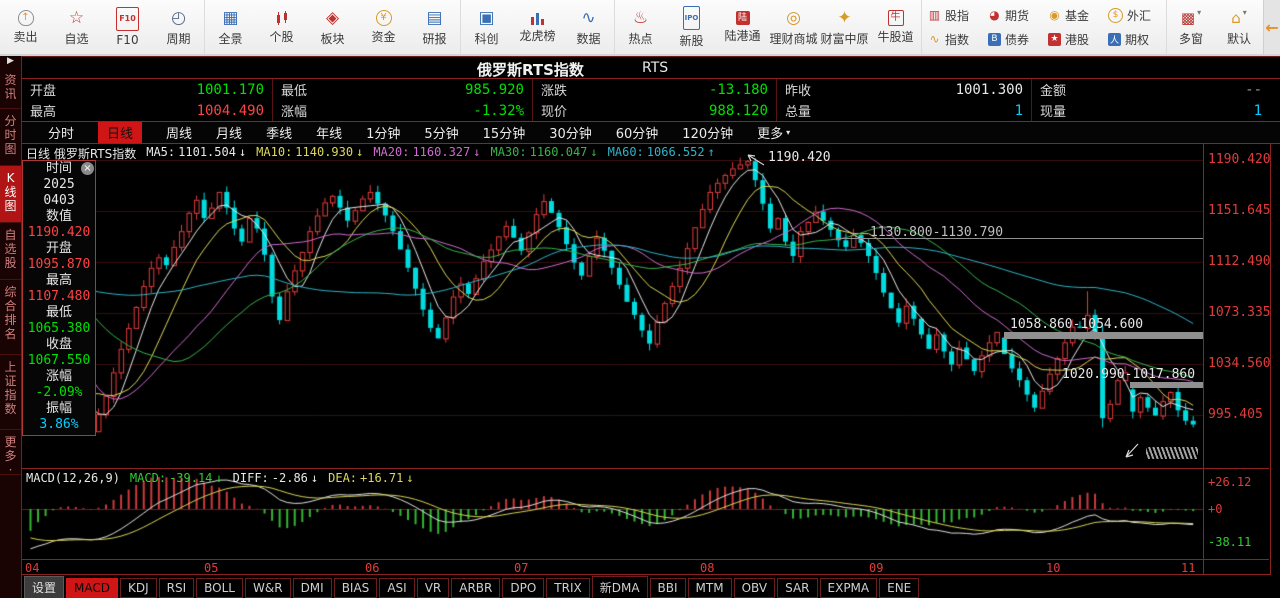  What do you see at coordinates (895, 27) in the screenshot?
I see `toolbar-button: 牛 牛股道` at bounding box center [895, 27].